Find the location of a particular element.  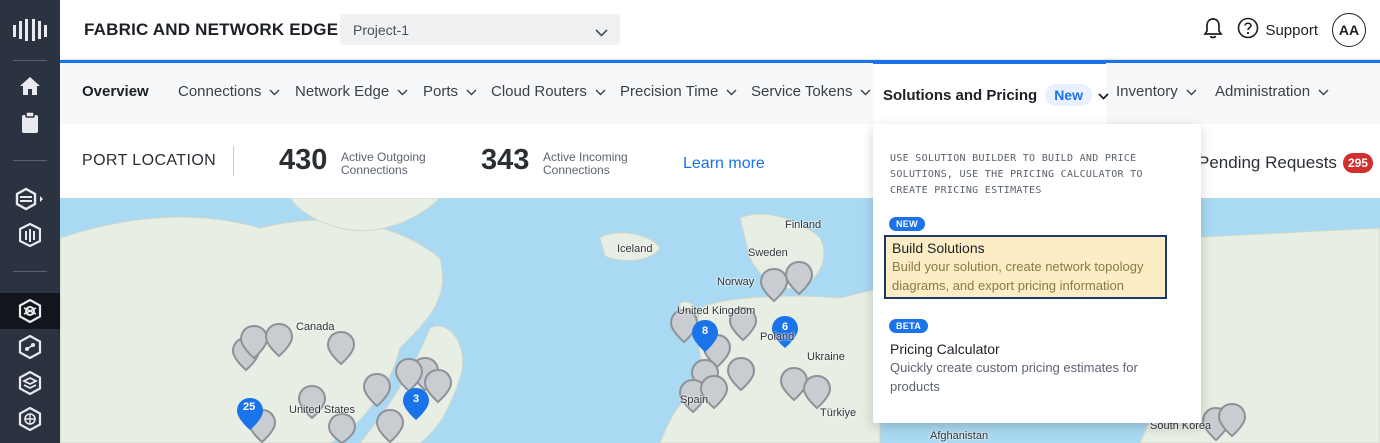

new-tag: NEW is located at coordinates (907, 224).